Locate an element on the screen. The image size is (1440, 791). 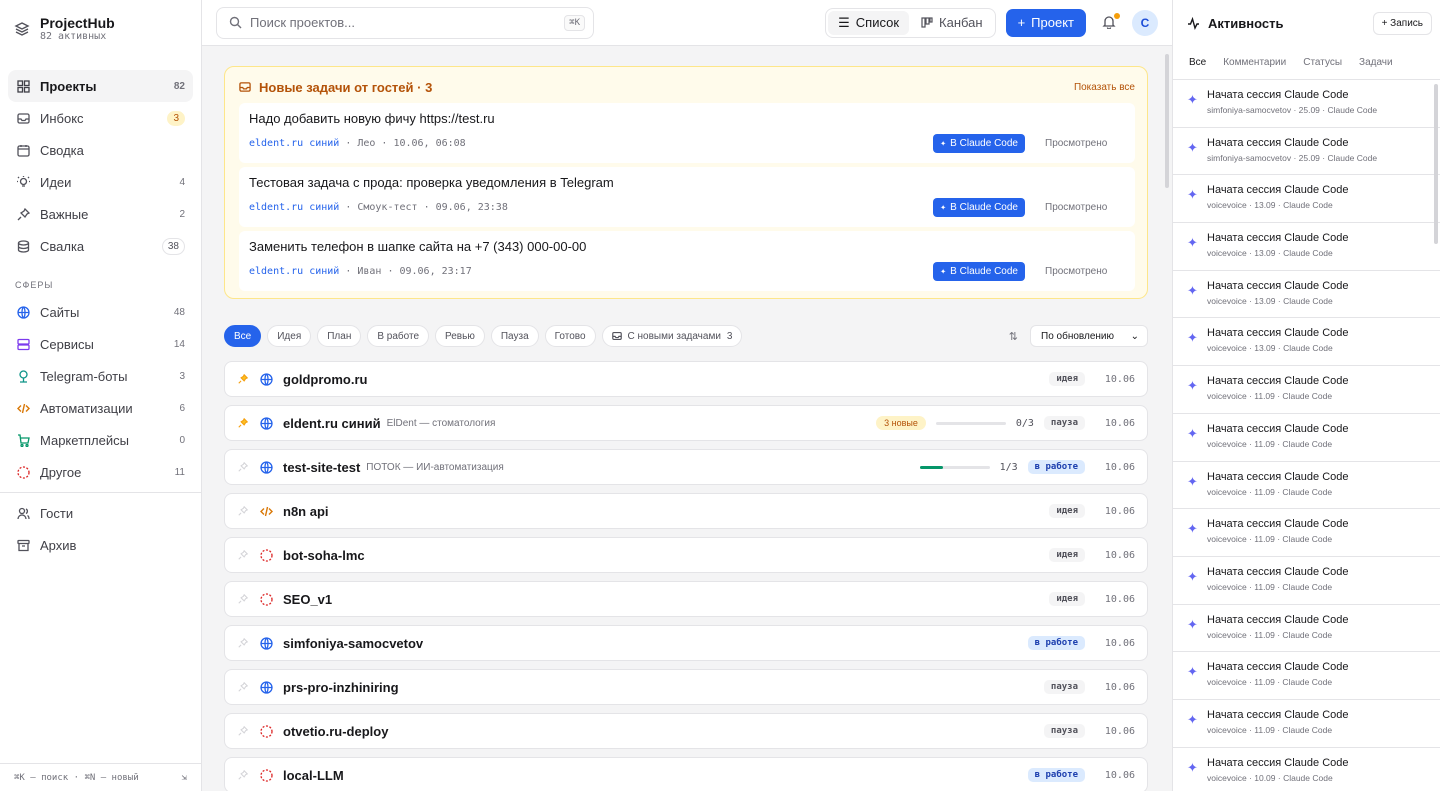
search-input is located at coordinates (403, 22).